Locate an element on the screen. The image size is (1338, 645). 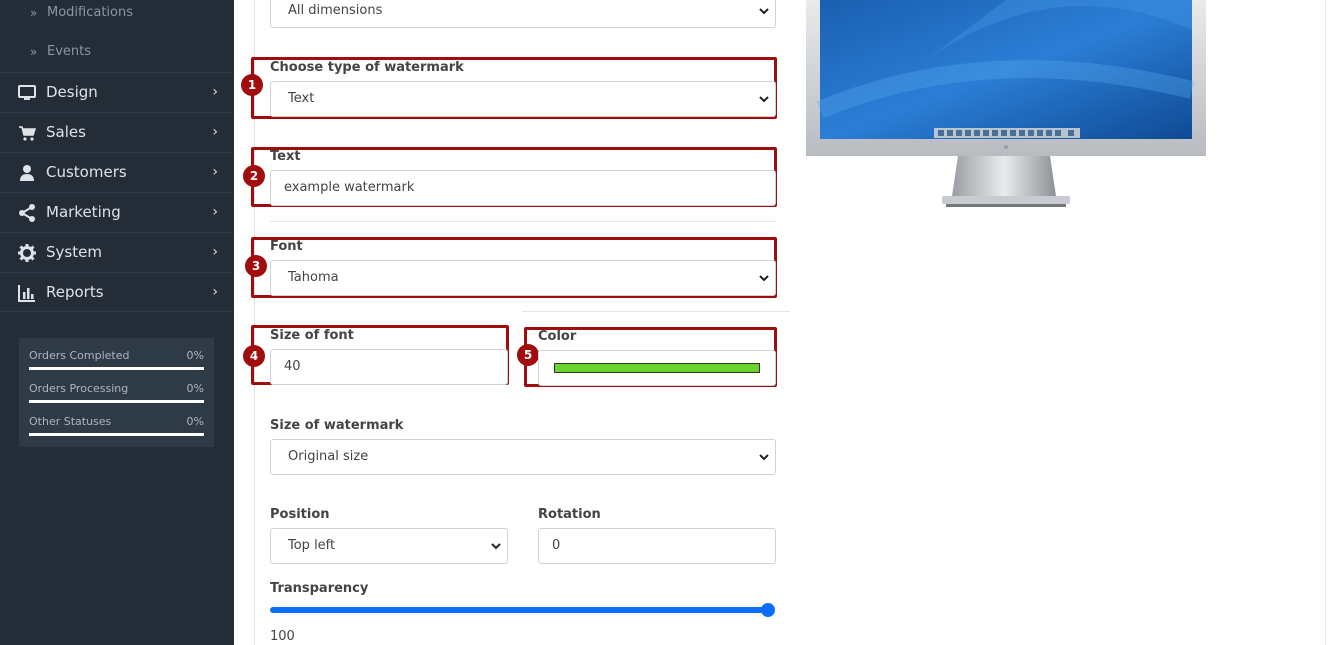
gear-icon is located at coordinates (27, 253).